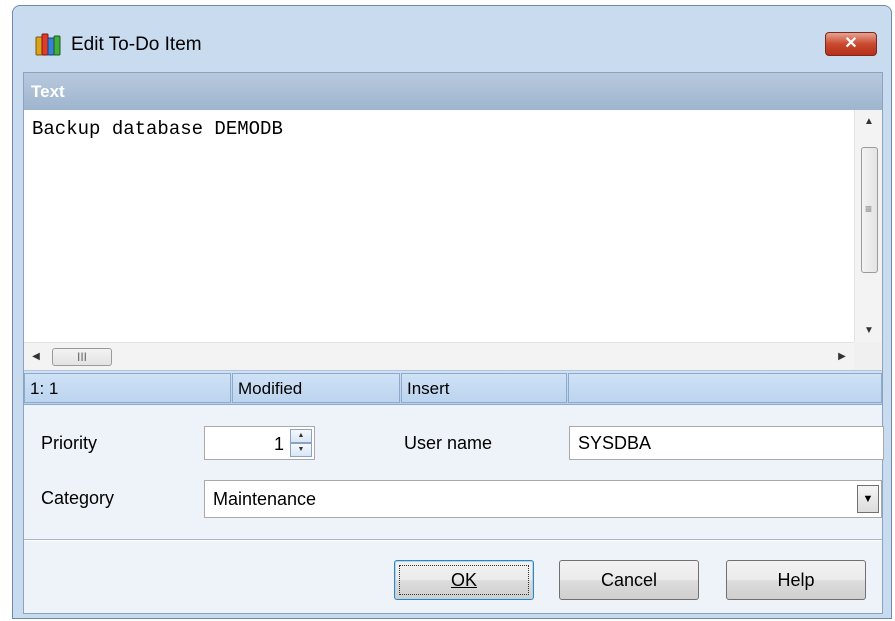 This screenshot has height=621, width=895. I want to click on button-divider, so click(453, 540).